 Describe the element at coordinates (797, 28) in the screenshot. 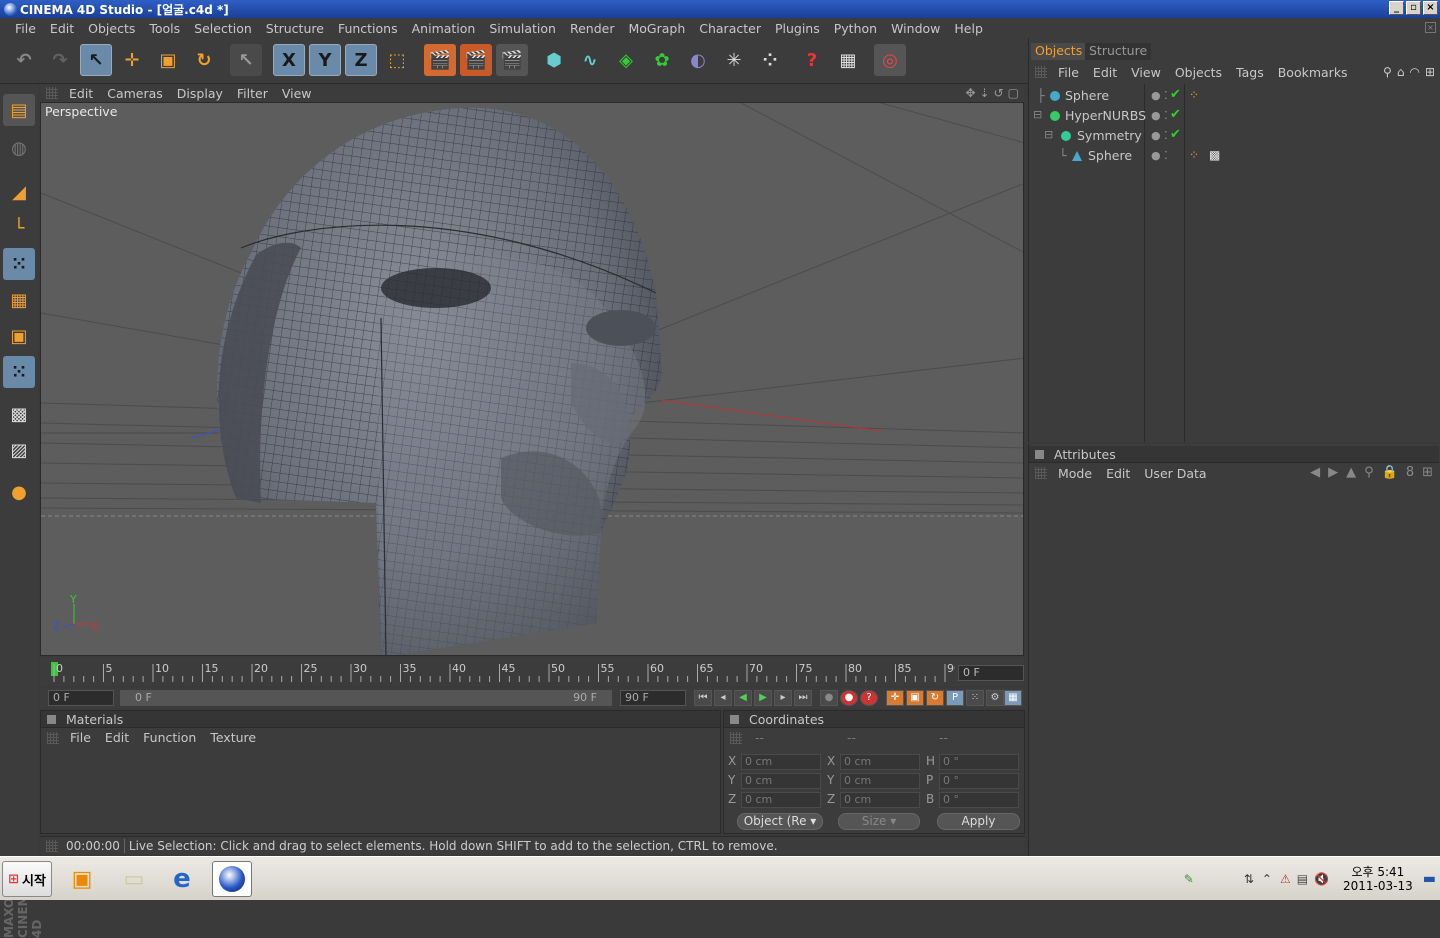

I see `menu-plugins: Plugins` at that location.